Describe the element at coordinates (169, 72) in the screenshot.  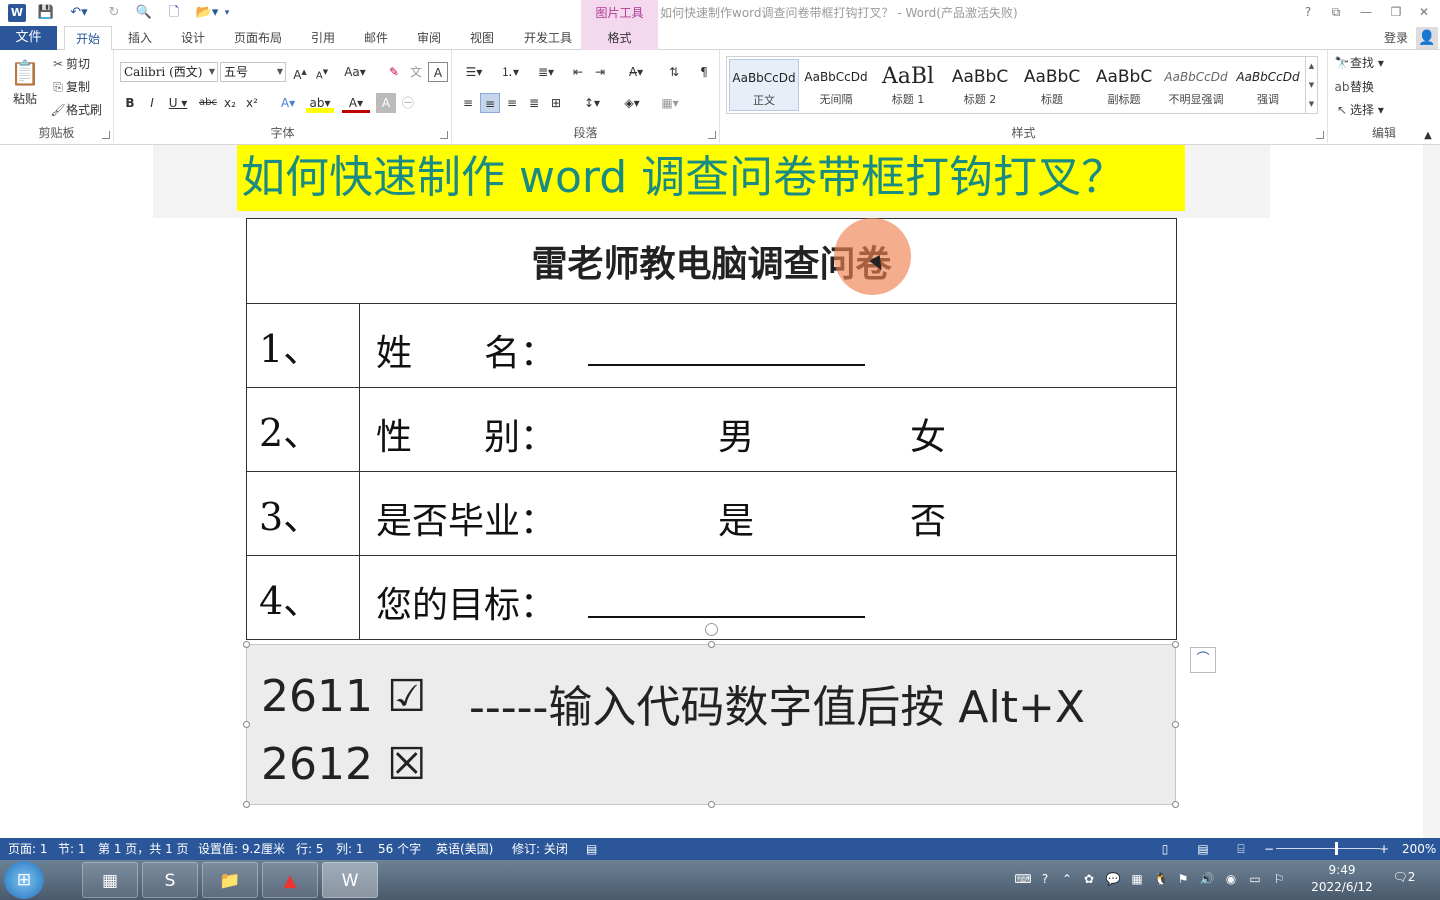
I see `font-name-combo: Calibri (西文) ▼` at that location.